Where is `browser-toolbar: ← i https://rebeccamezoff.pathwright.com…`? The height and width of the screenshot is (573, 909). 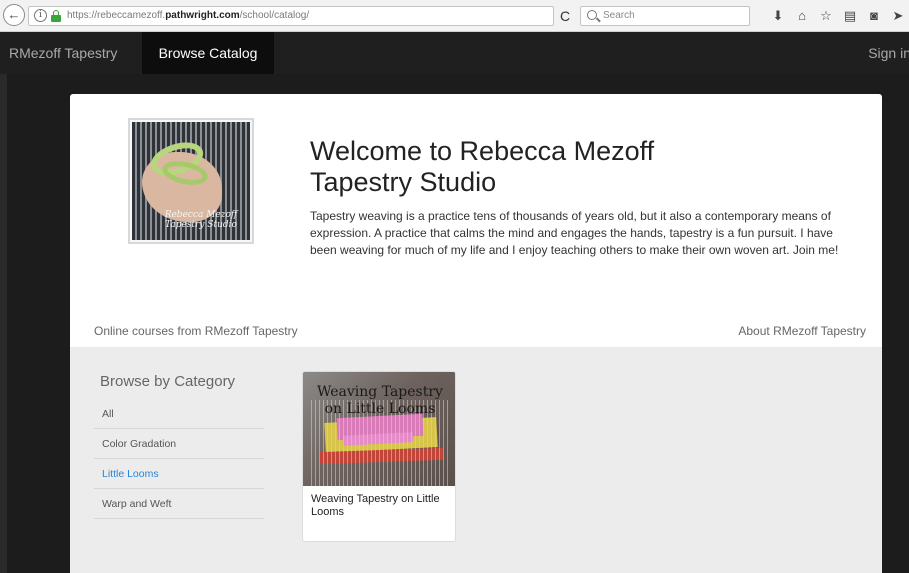
browser-toolbar: ← i https://rebeccamezoff.pathwright.com… is located at coordinates (454, 16).